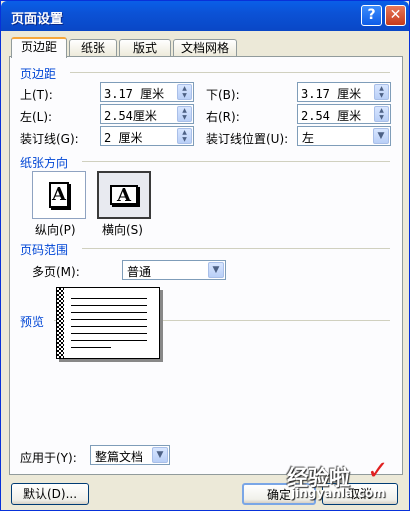 The height and width of the screenshot is (512, 410). I want to click on watermark-logo: 经验啦 ✓ jingyanla.com, so click(338, 478).